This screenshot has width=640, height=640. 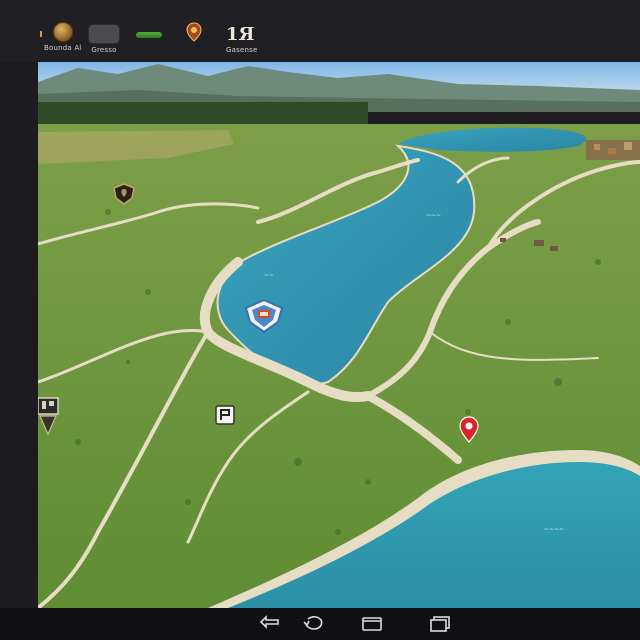 I want to click on layers-icon, so click(x=440, y=624).